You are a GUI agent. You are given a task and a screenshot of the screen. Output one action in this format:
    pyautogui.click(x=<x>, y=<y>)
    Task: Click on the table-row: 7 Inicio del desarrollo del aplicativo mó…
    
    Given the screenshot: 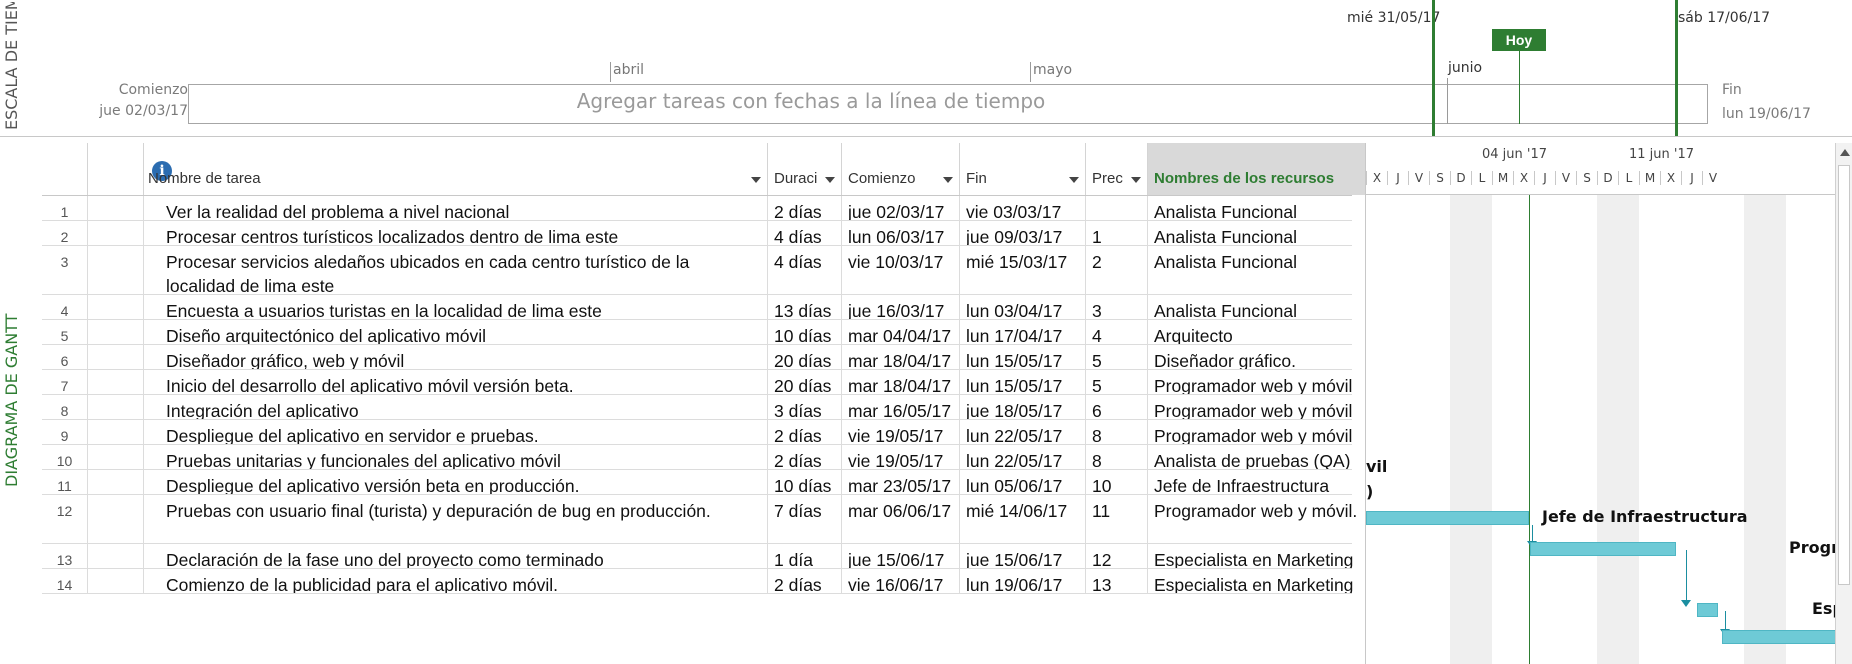 What is the action you would take?
    pyautogui.click(x=715, y=382)
    